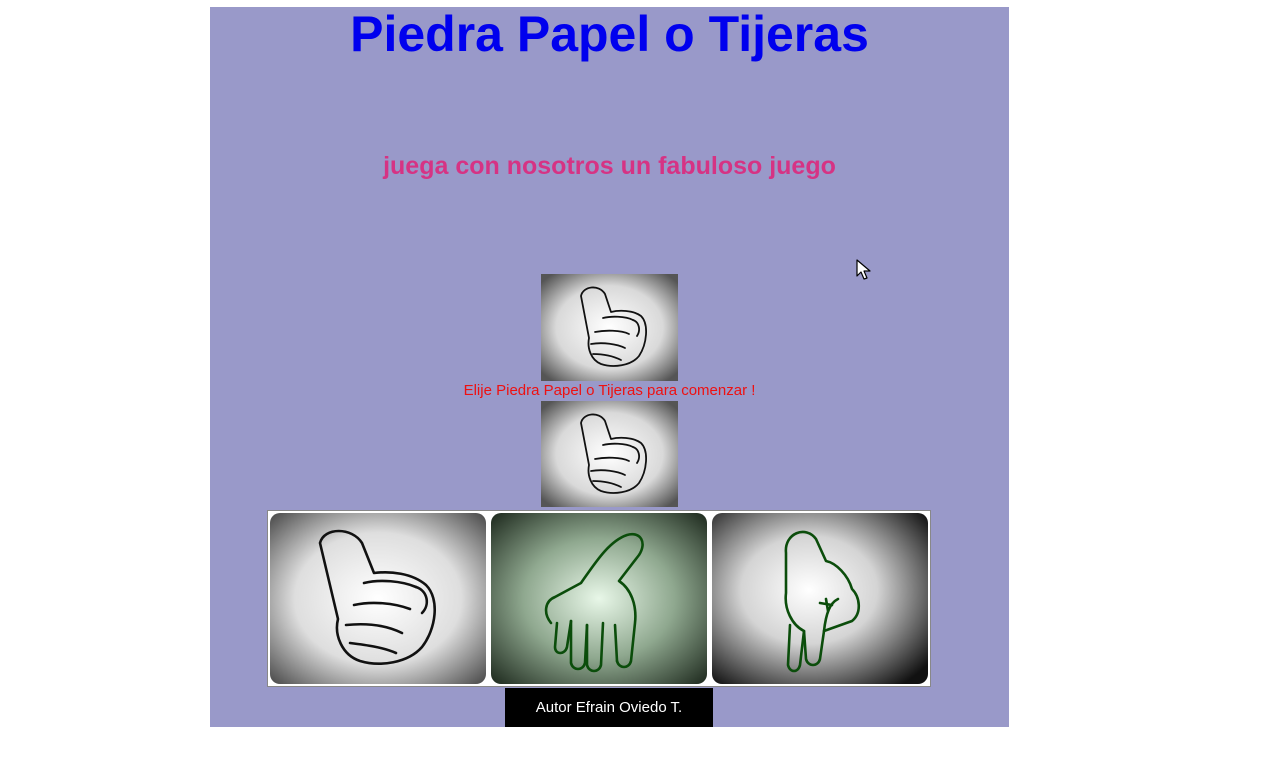 This screenshot has width=1282, height=775. I want to click on scissors-option-button, so click(820, 598).